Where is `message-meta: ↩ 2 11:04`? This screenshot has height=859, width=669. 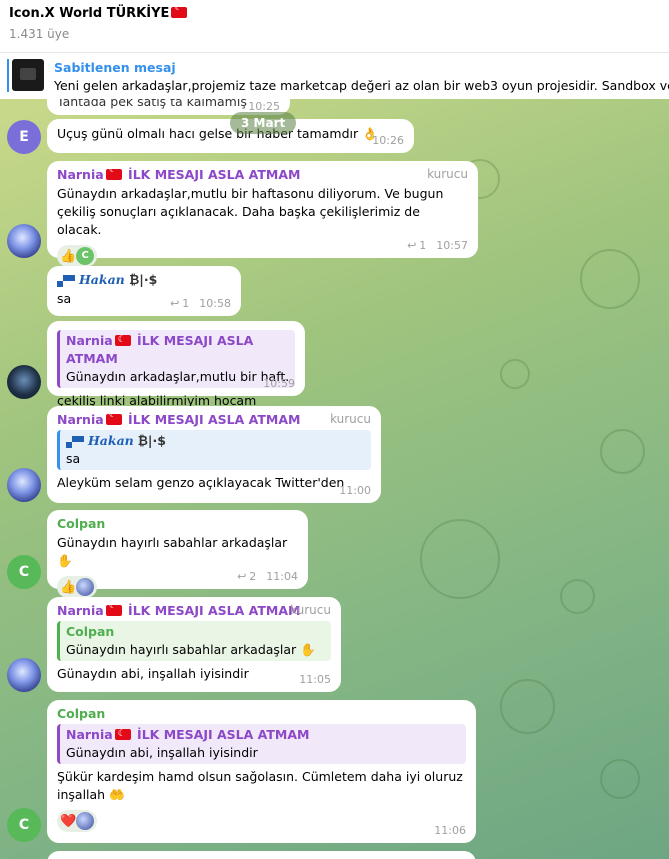 message-meta: ↩ 2 11:04 is located at coordinates (267, 576).